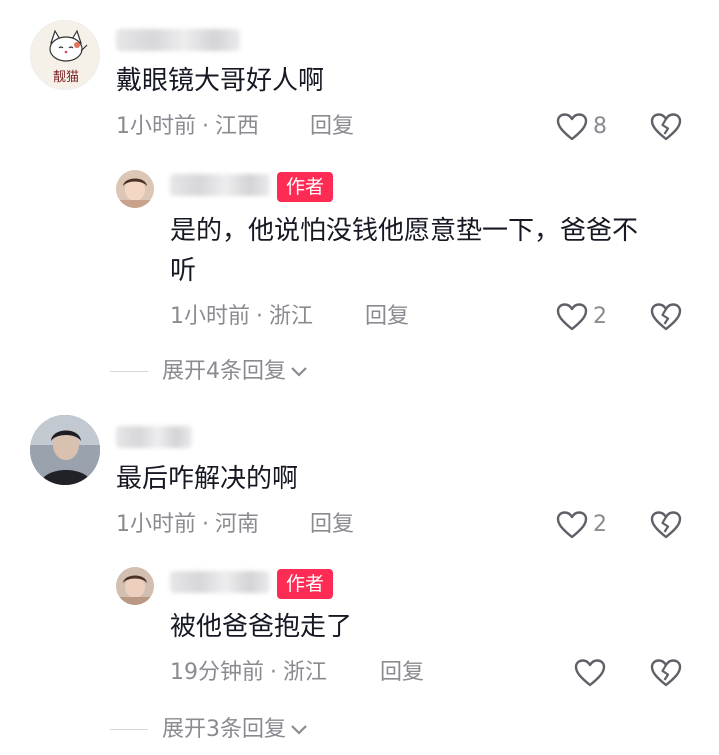 The image size is (719, 755). What do you see at coordinates (237, 524) in the screenshot?
I see `comment-location: 河南` at bounding box center [237, 524].